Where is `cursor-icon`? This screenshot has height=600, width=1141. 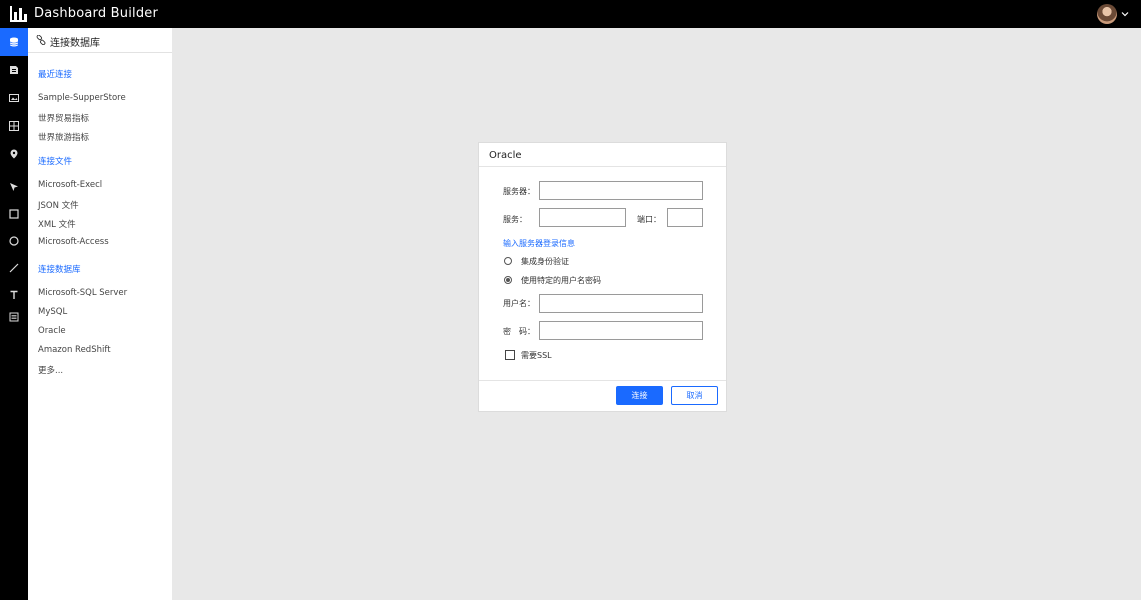
cursor-icon is located at coordinates (14, 187).